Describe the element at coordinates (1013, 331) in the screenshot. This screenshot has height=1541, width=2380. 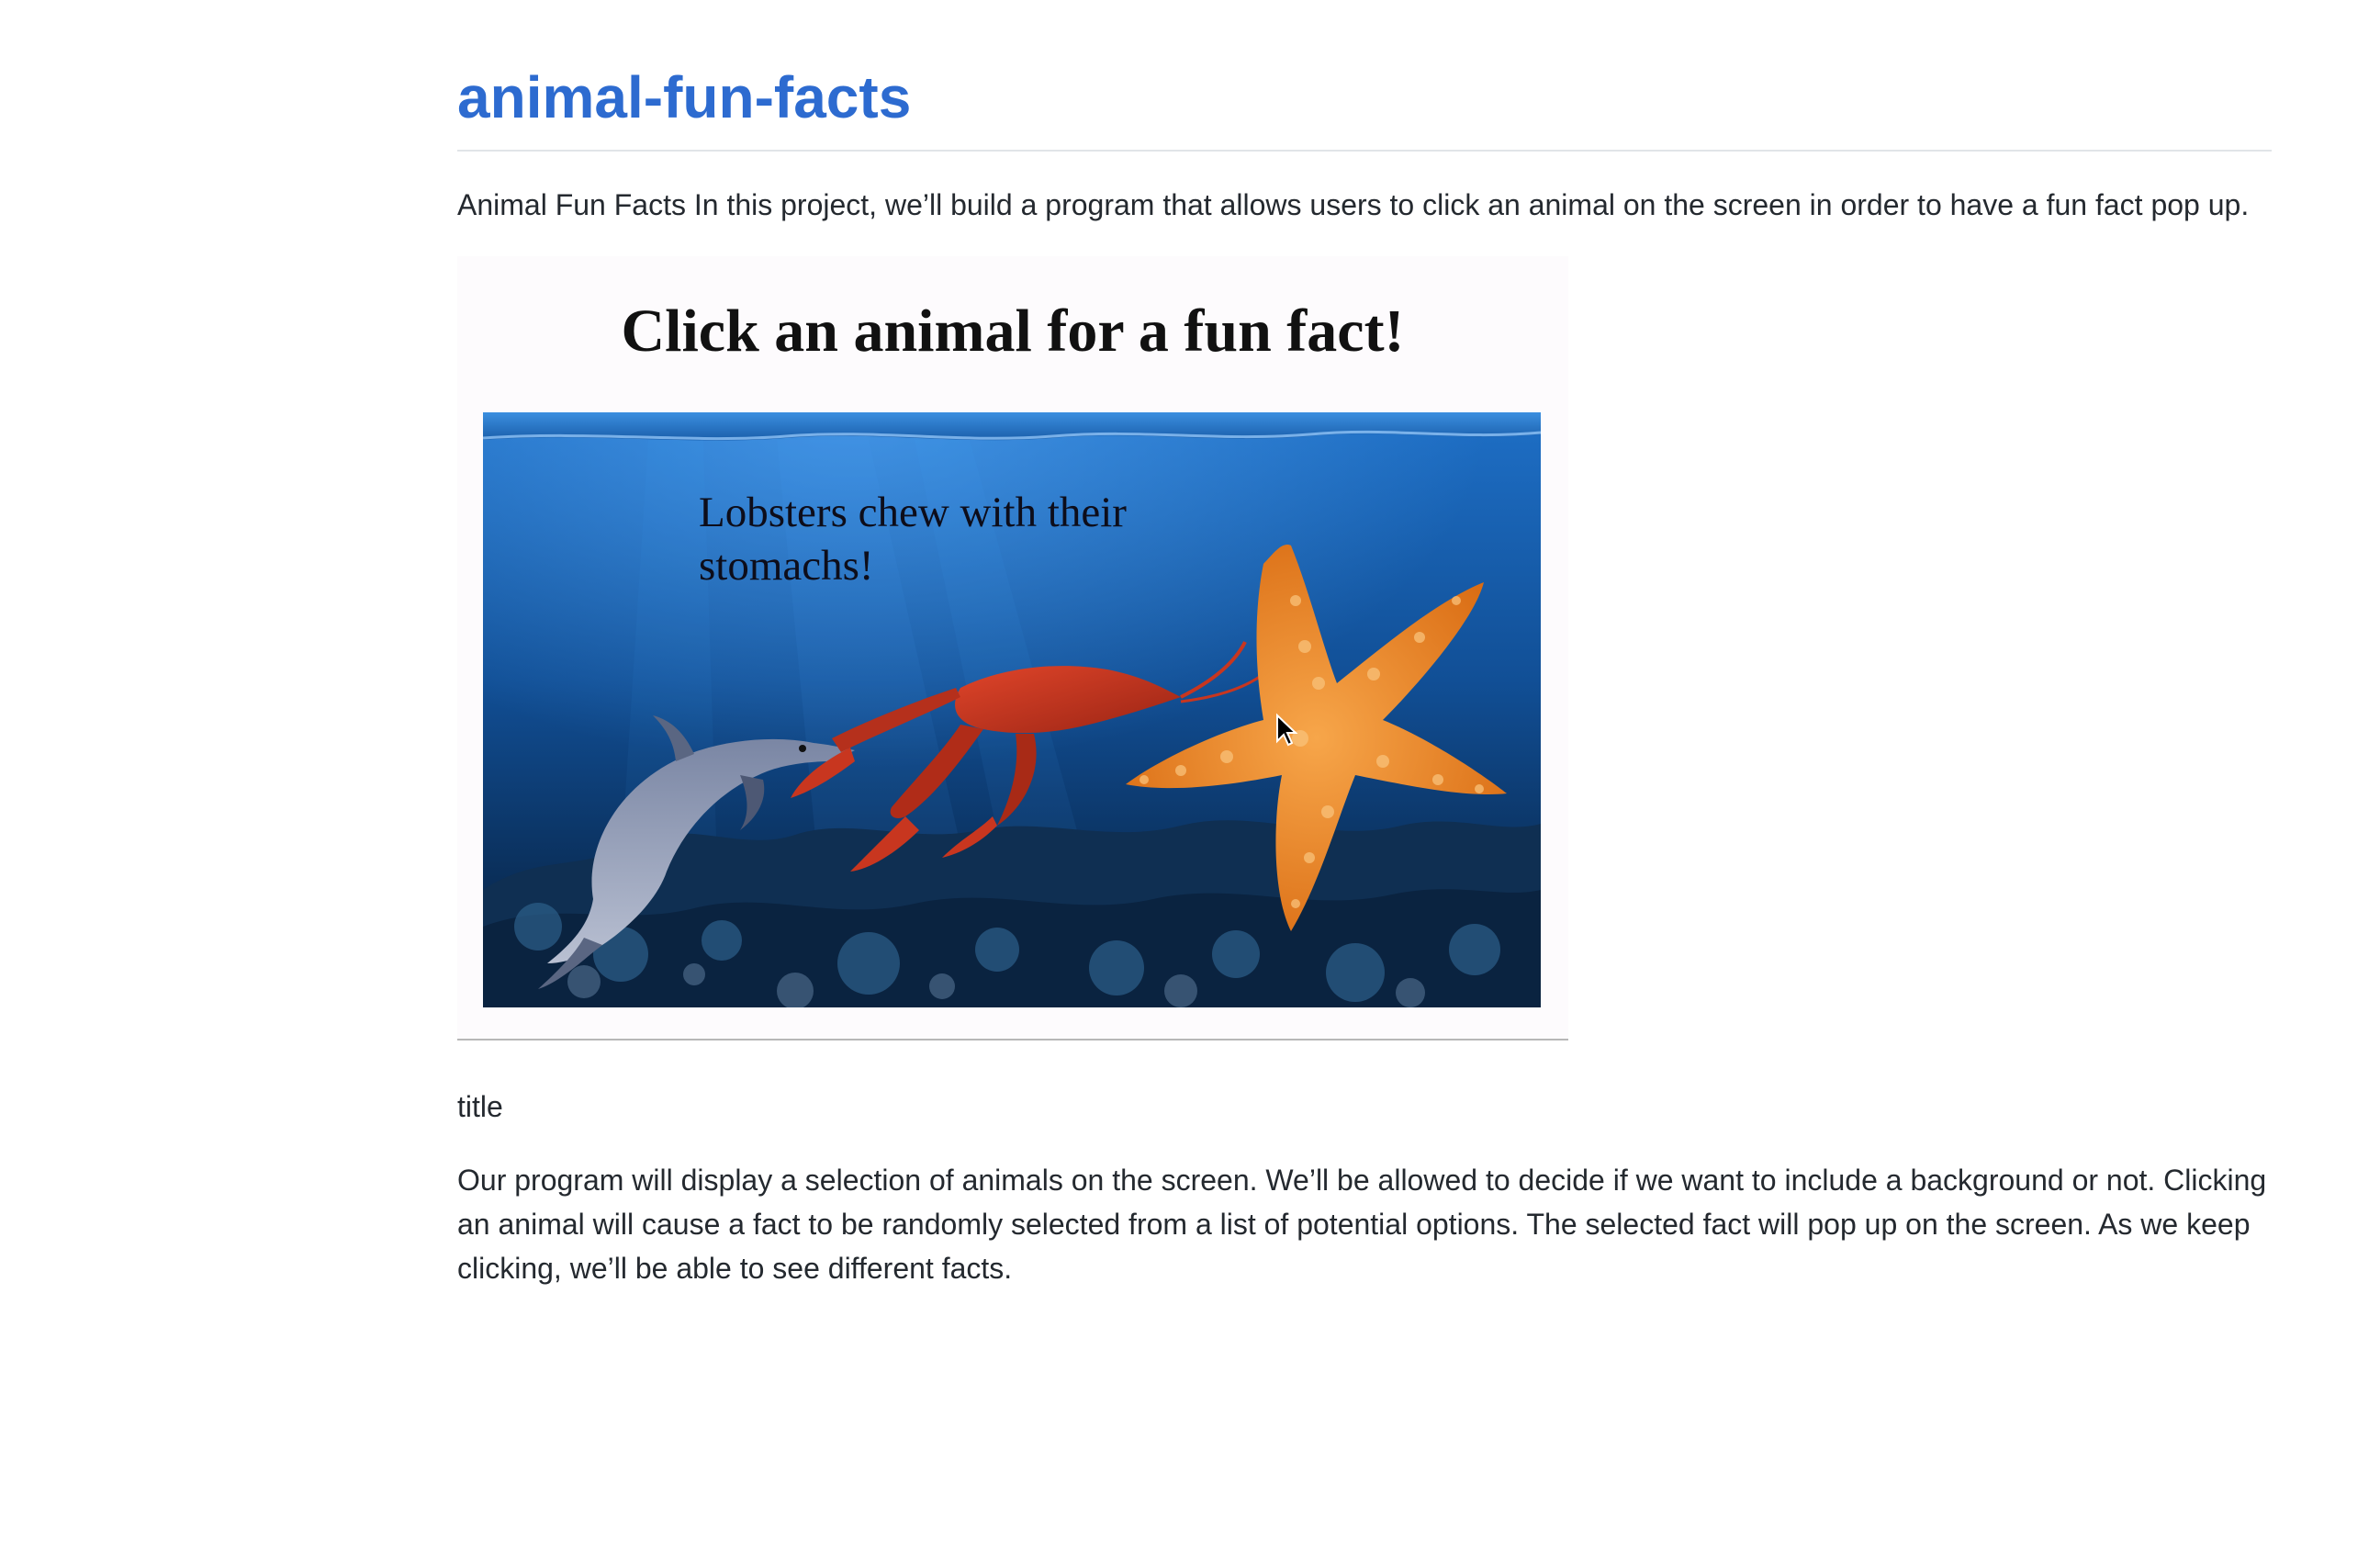
I see `demo-heading: Click an animal for a fun fact!` at that location.